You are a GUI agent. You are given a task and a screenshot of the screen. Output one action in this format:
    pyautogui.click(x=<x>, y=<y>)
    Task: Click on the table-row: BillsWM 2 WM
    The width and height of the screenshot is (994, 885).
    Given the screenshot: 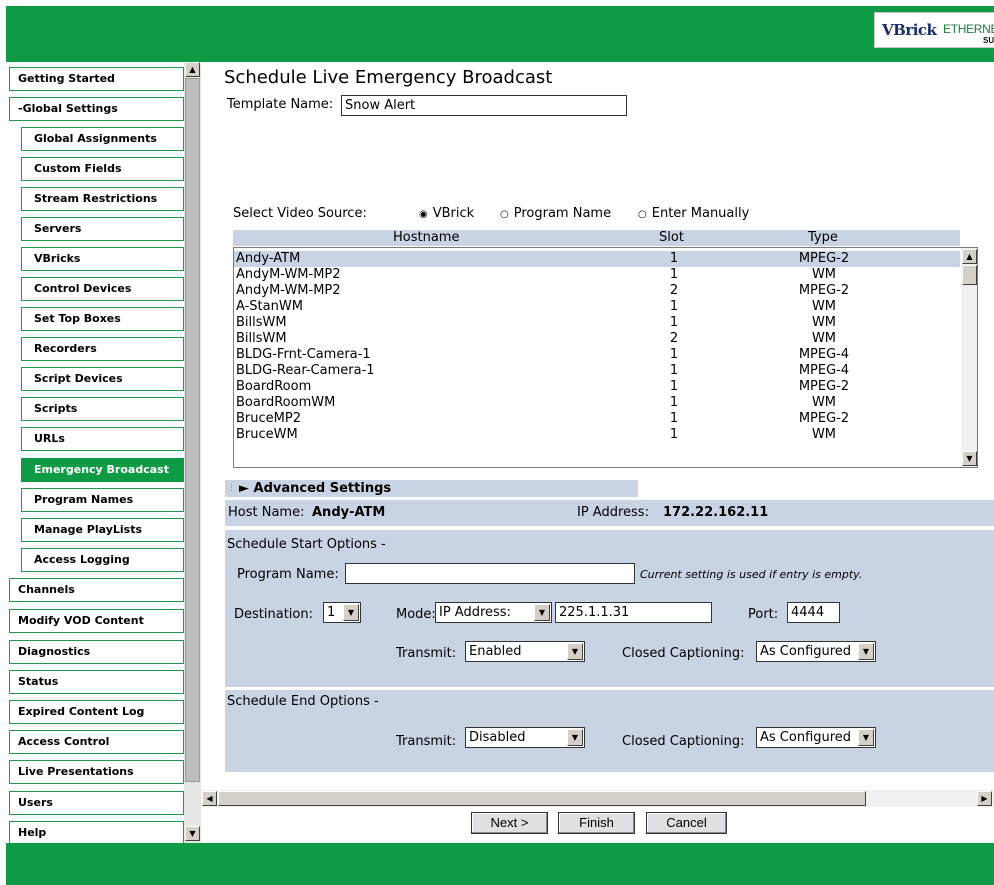 What is the action you would take?
    pyautogui.click(x=597, y=339)
    